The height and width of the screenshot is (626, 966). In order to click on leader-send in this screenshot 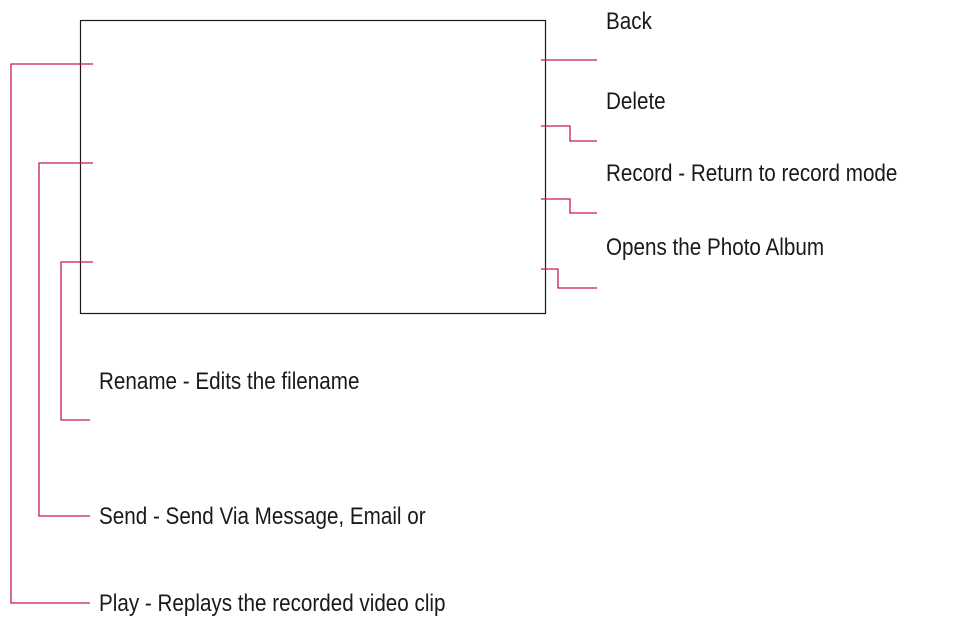, I will do `click(65, 339)`.